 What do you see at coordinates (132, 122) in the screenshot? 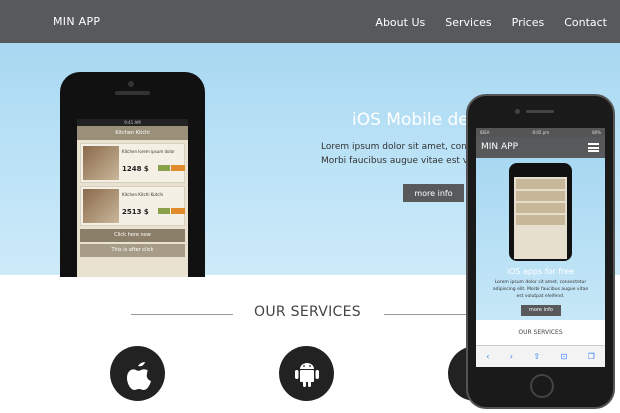
I see `status-bar: 9:41 AM` at bounding box center [132, 122].